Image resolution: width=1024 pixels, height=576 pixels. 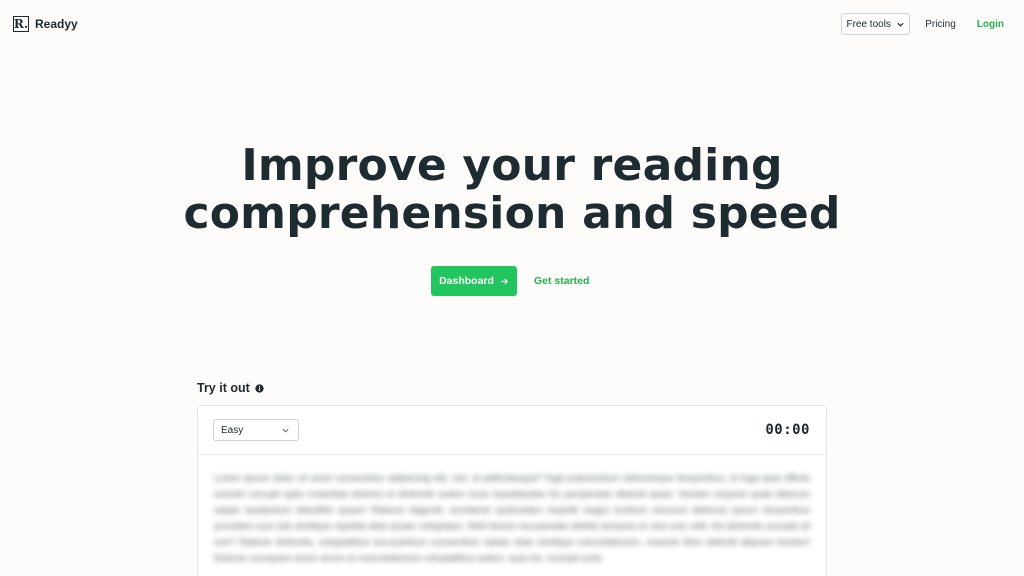 I want to click on get-started-link: Get started, so click(x=561, y=281).